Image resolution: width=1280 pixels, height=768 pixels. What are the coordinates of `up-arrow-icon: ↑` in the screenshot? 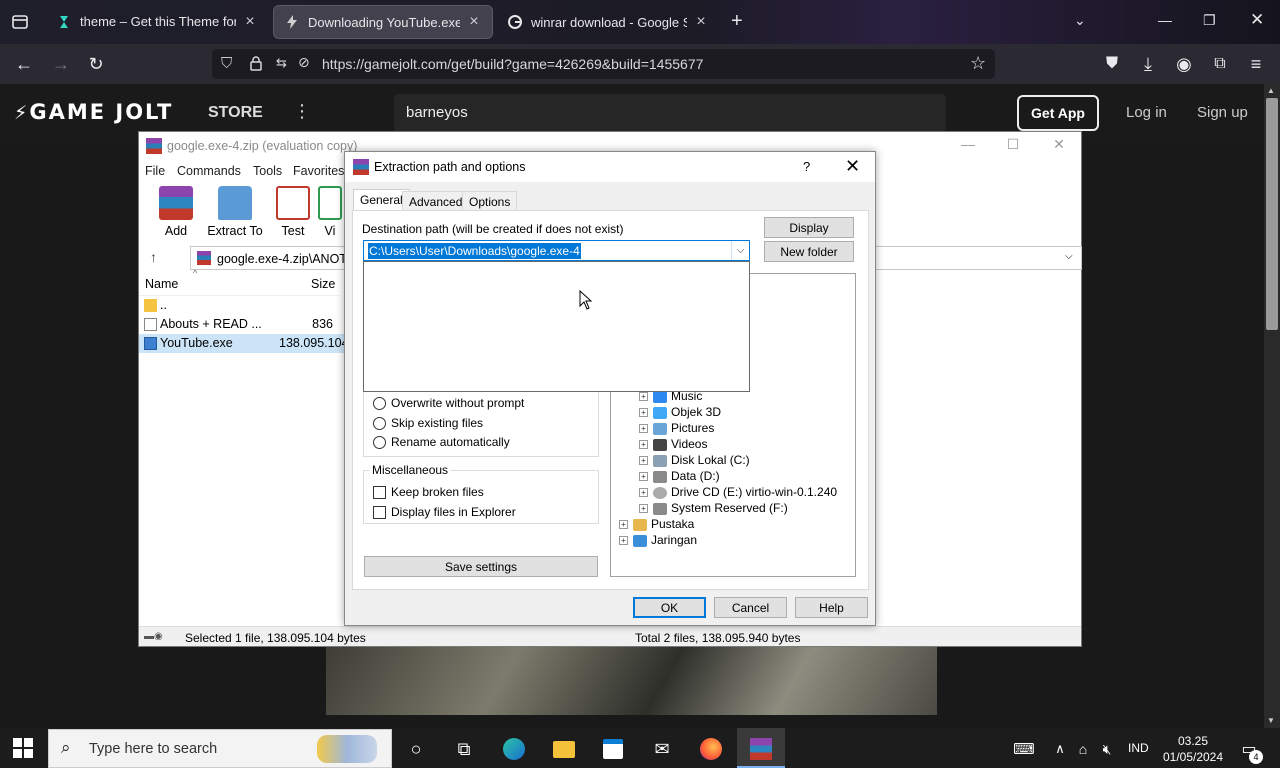 It's located at (153, 257).